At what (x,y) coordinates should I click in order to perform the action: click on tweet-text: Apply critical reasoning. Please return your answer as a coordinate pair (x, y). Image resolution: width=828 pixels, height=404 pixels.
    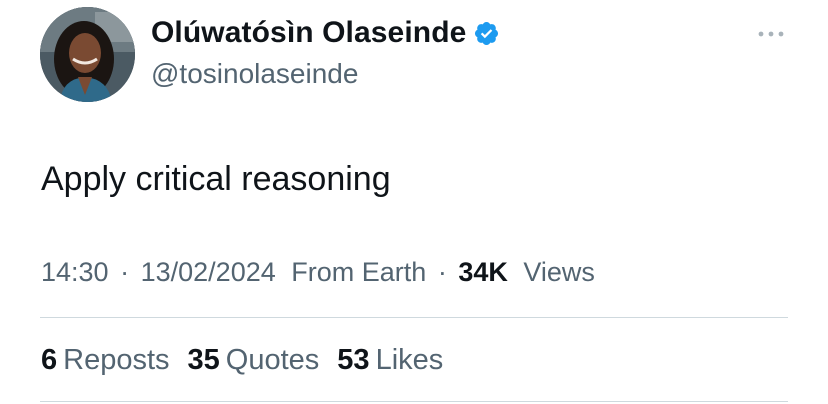
    Looking at the image, I should click on (216, 179).